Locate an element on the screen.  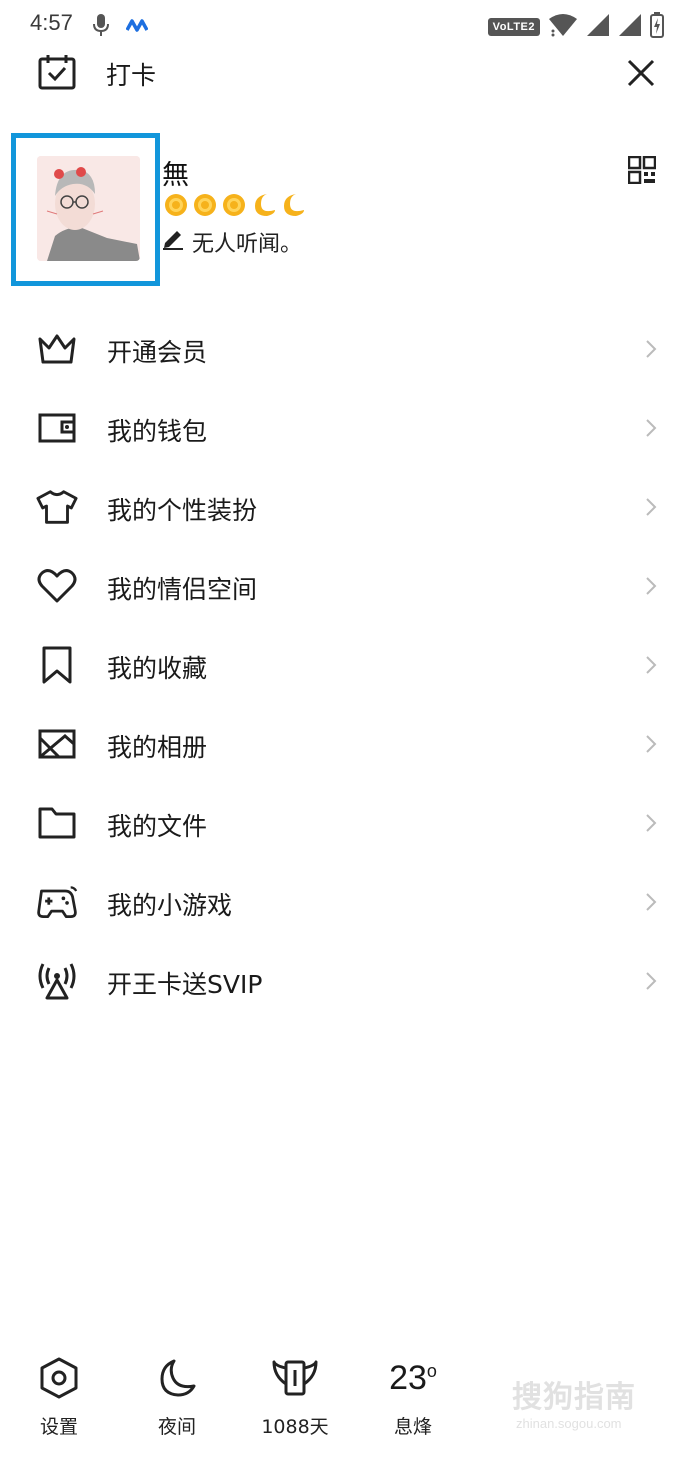
menu-item-vip: 开通会员 is located at coordinates (346, 348).